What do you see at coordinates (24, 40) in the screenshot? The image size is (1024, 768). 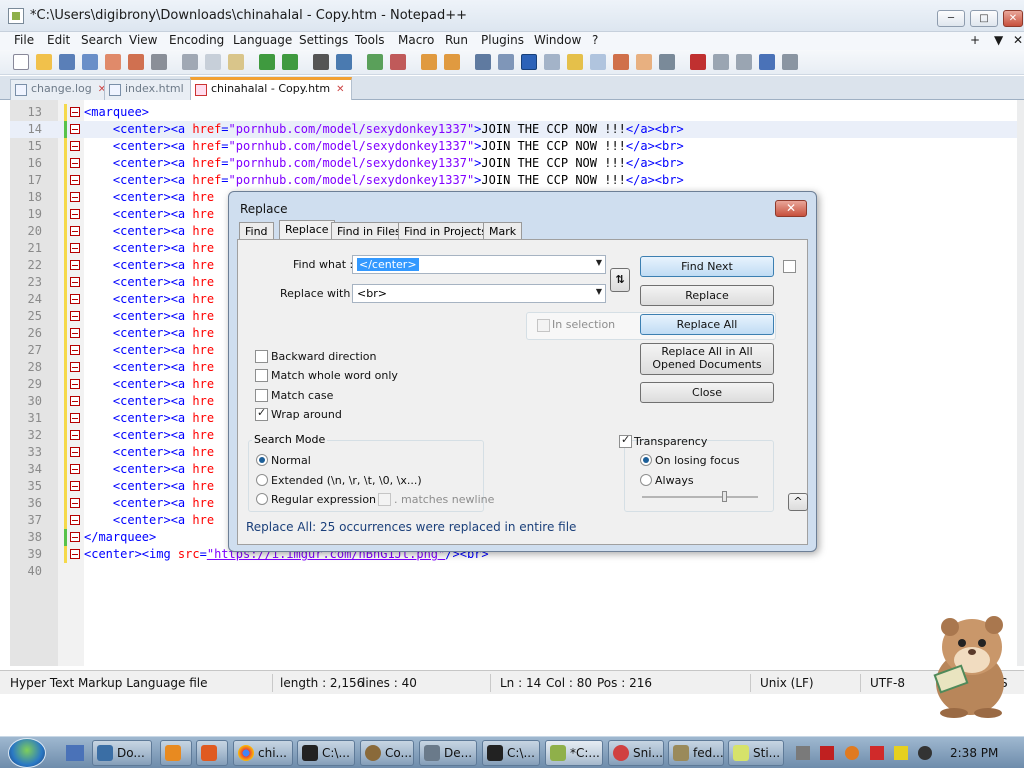 I see `menu-file: File` at bounding box center [24, 40].